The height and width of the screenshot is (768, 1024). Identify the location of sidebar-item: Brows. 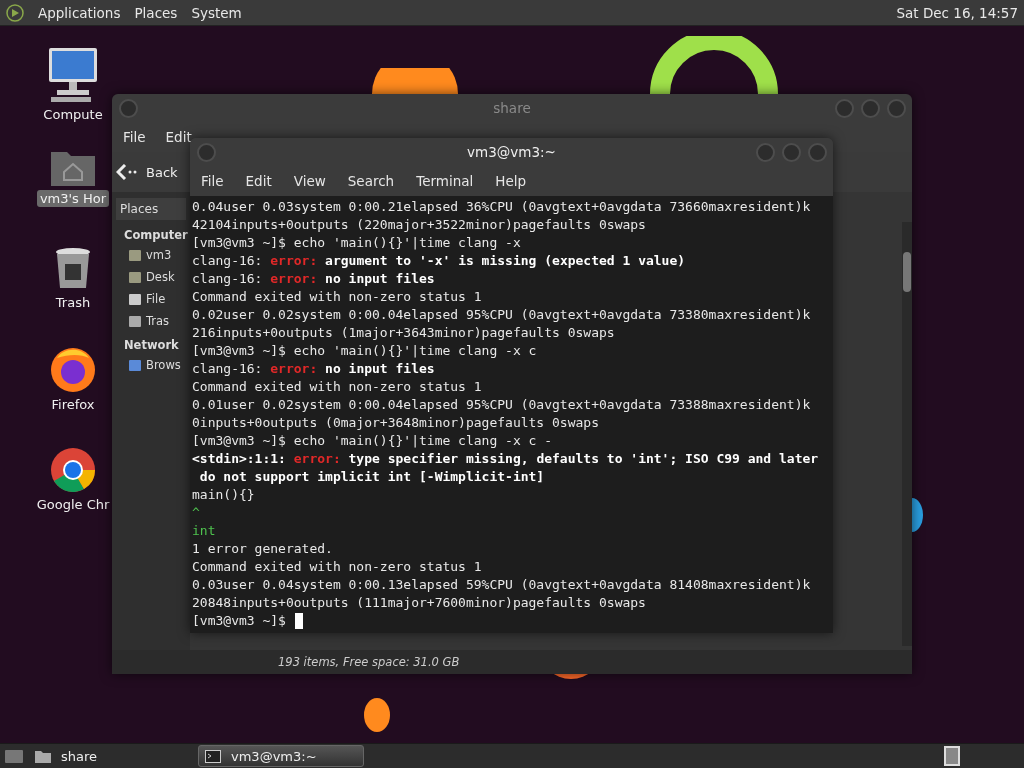
(163, 365).